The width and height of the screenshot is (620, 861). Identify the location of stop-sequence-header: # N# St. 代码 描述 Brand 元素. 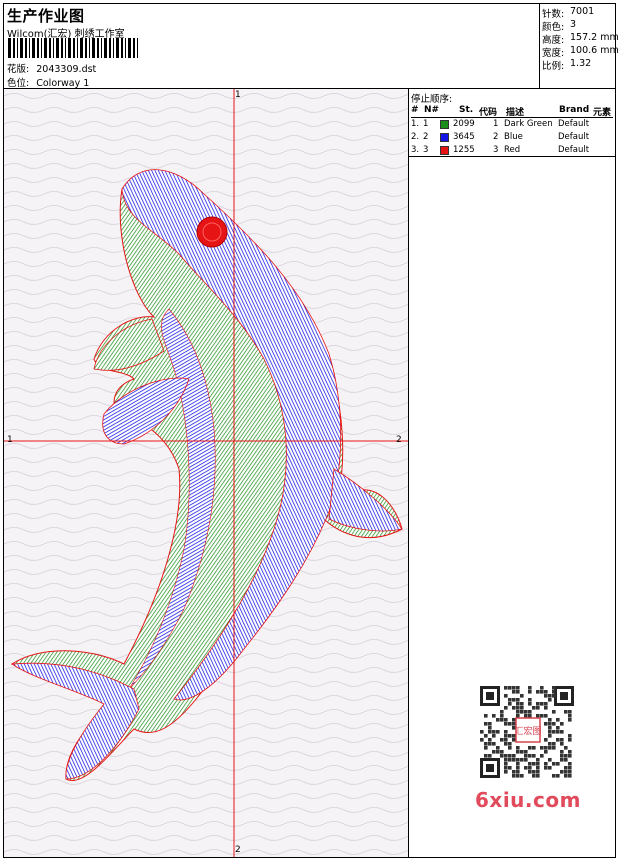
(512, 111).